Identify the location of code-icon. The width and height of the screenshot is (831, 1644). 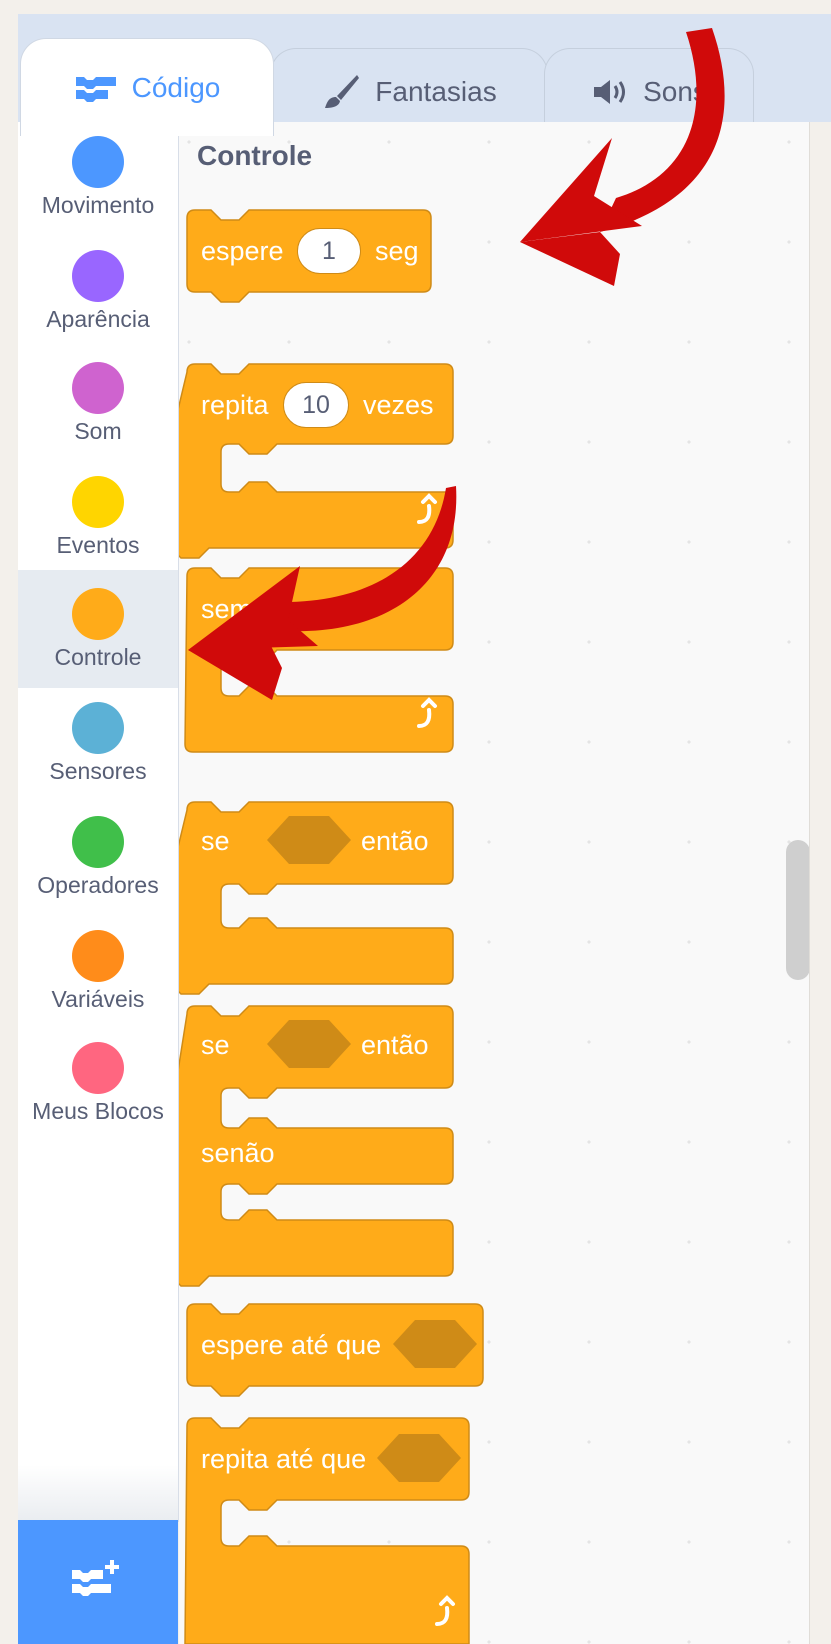
(96, 88).